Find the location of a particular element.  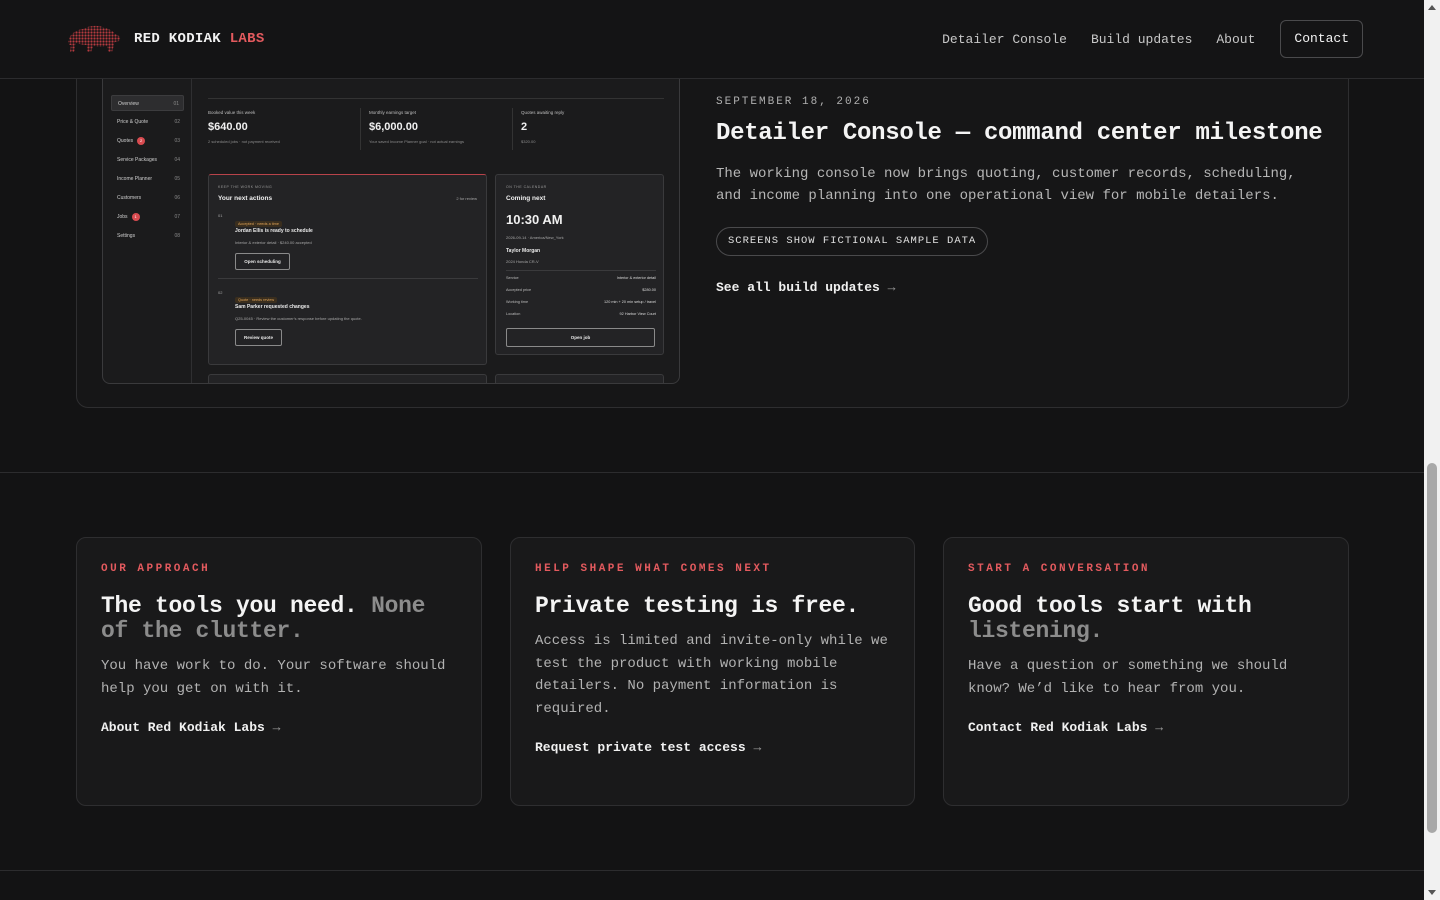

approach-title: The tools you need. None of the clutter. is located at coordinates (279, 619).